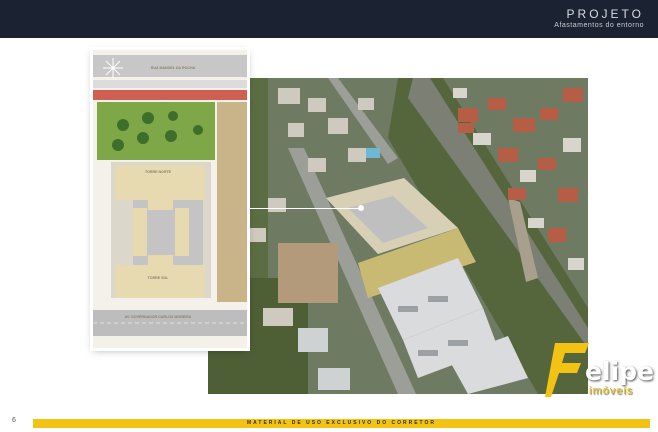 This screenshot has width=658, height=432. Describe the element at coordinates (173, 68) in the screenshot. I see `street-top-label: RUA MANOEL DA ROCHA` at that location.